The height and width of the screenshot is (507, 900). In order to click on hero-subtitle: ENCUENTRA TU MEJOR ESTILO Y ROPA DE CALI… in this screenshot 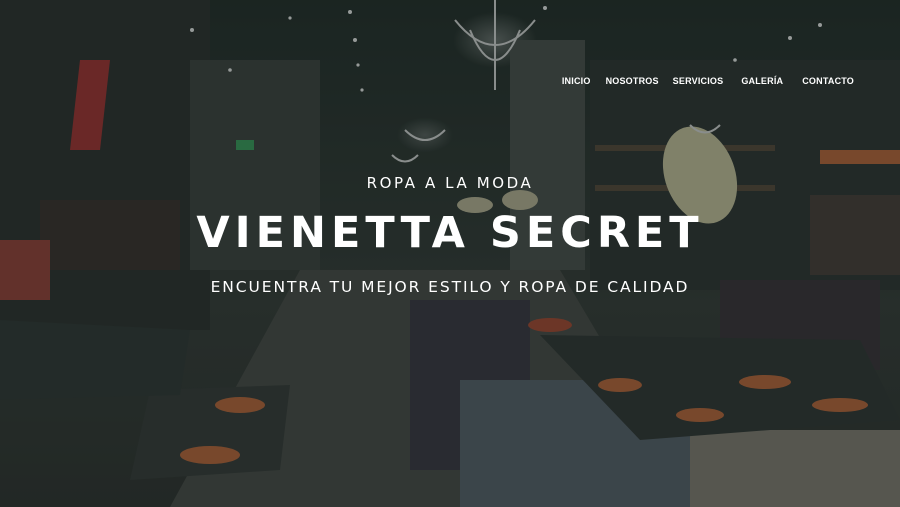, I will do `click(450, 287)`.